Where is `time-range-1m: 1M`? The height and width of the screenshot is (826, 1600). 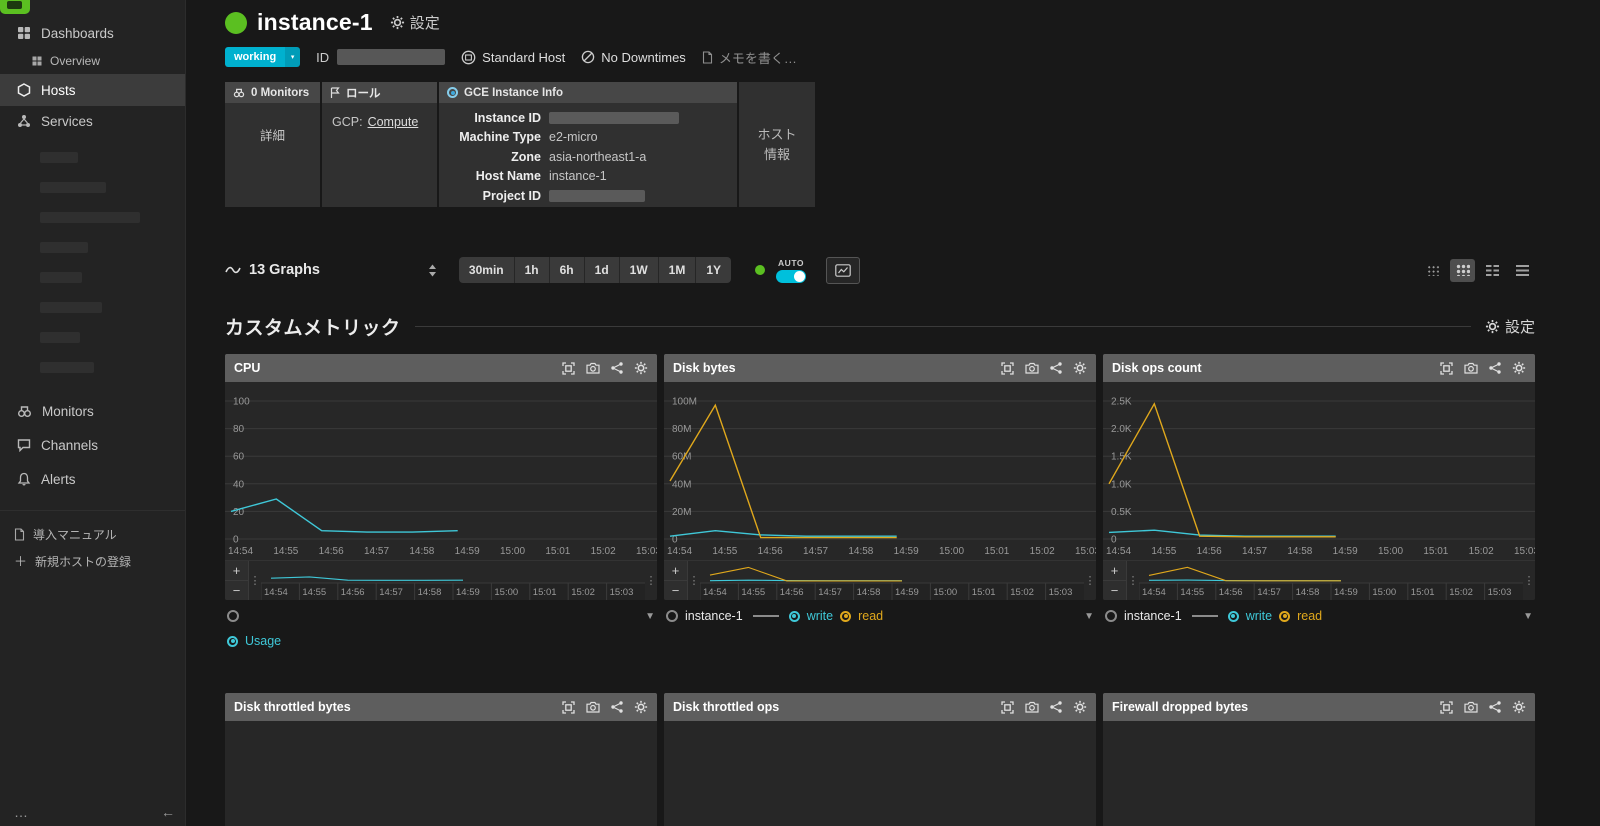
time-range-1m: 1M is located at coordinates (677, 270).